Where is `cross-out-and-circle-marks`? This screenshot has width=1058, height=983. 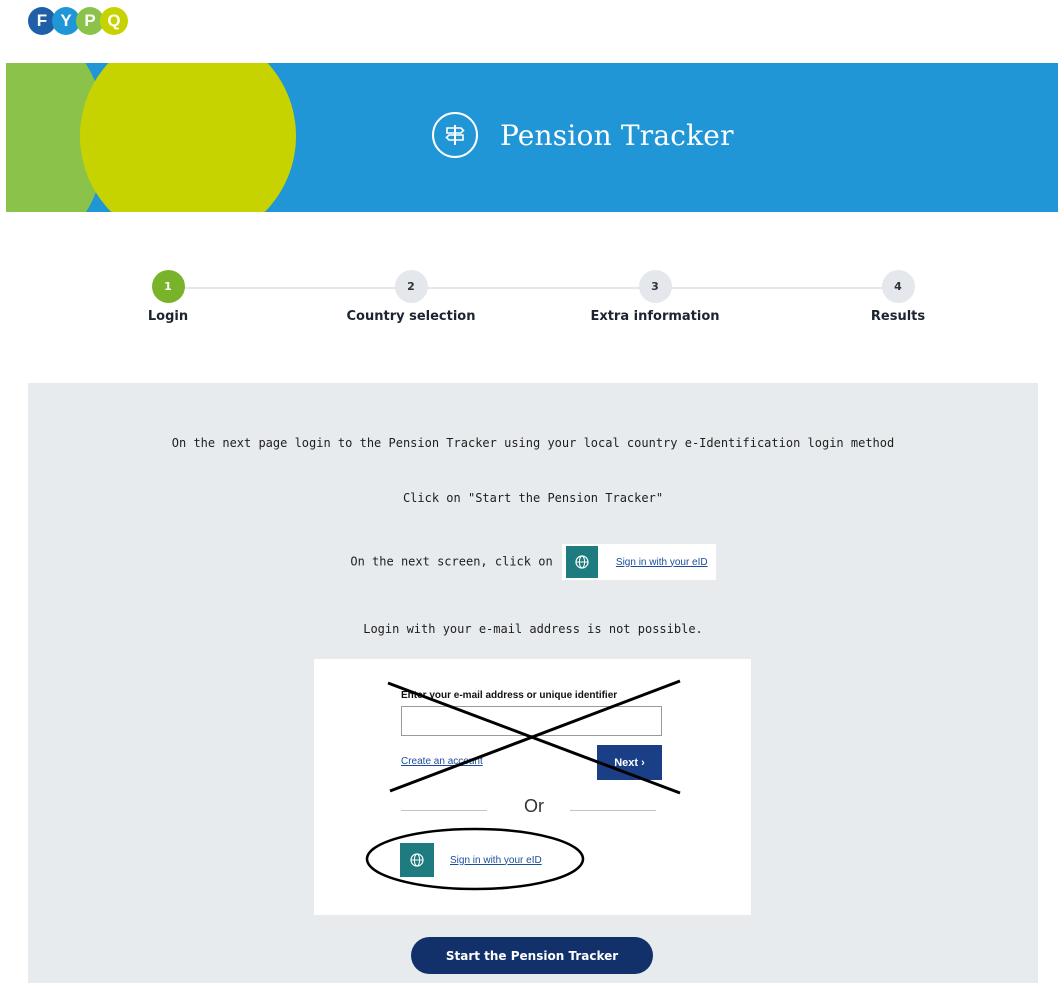
cross-out-and-circle-marks is located at coordinates (523, 785).